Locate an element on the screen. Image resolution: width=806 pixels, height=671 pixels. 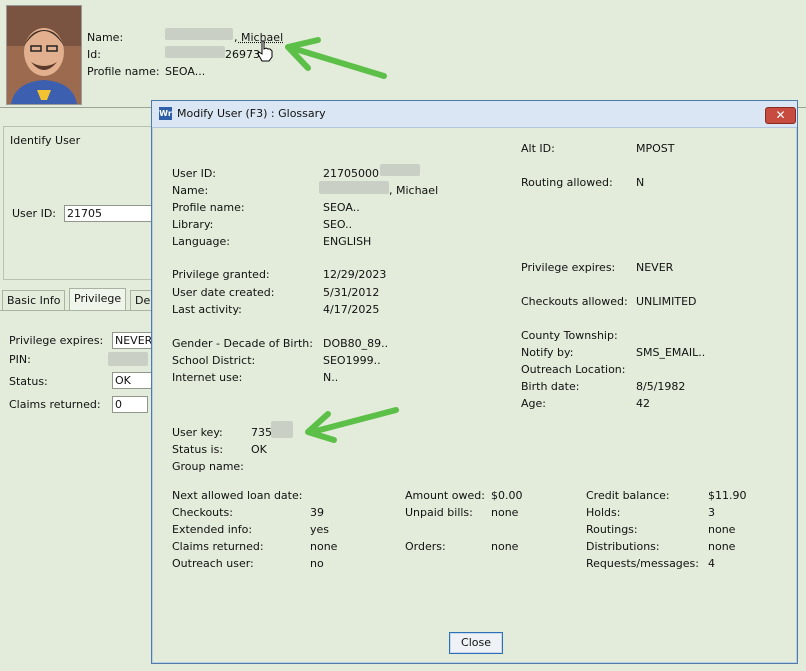
gender-decade-label: Gender - Decade of Birth: is located at coordinates (242, 343).